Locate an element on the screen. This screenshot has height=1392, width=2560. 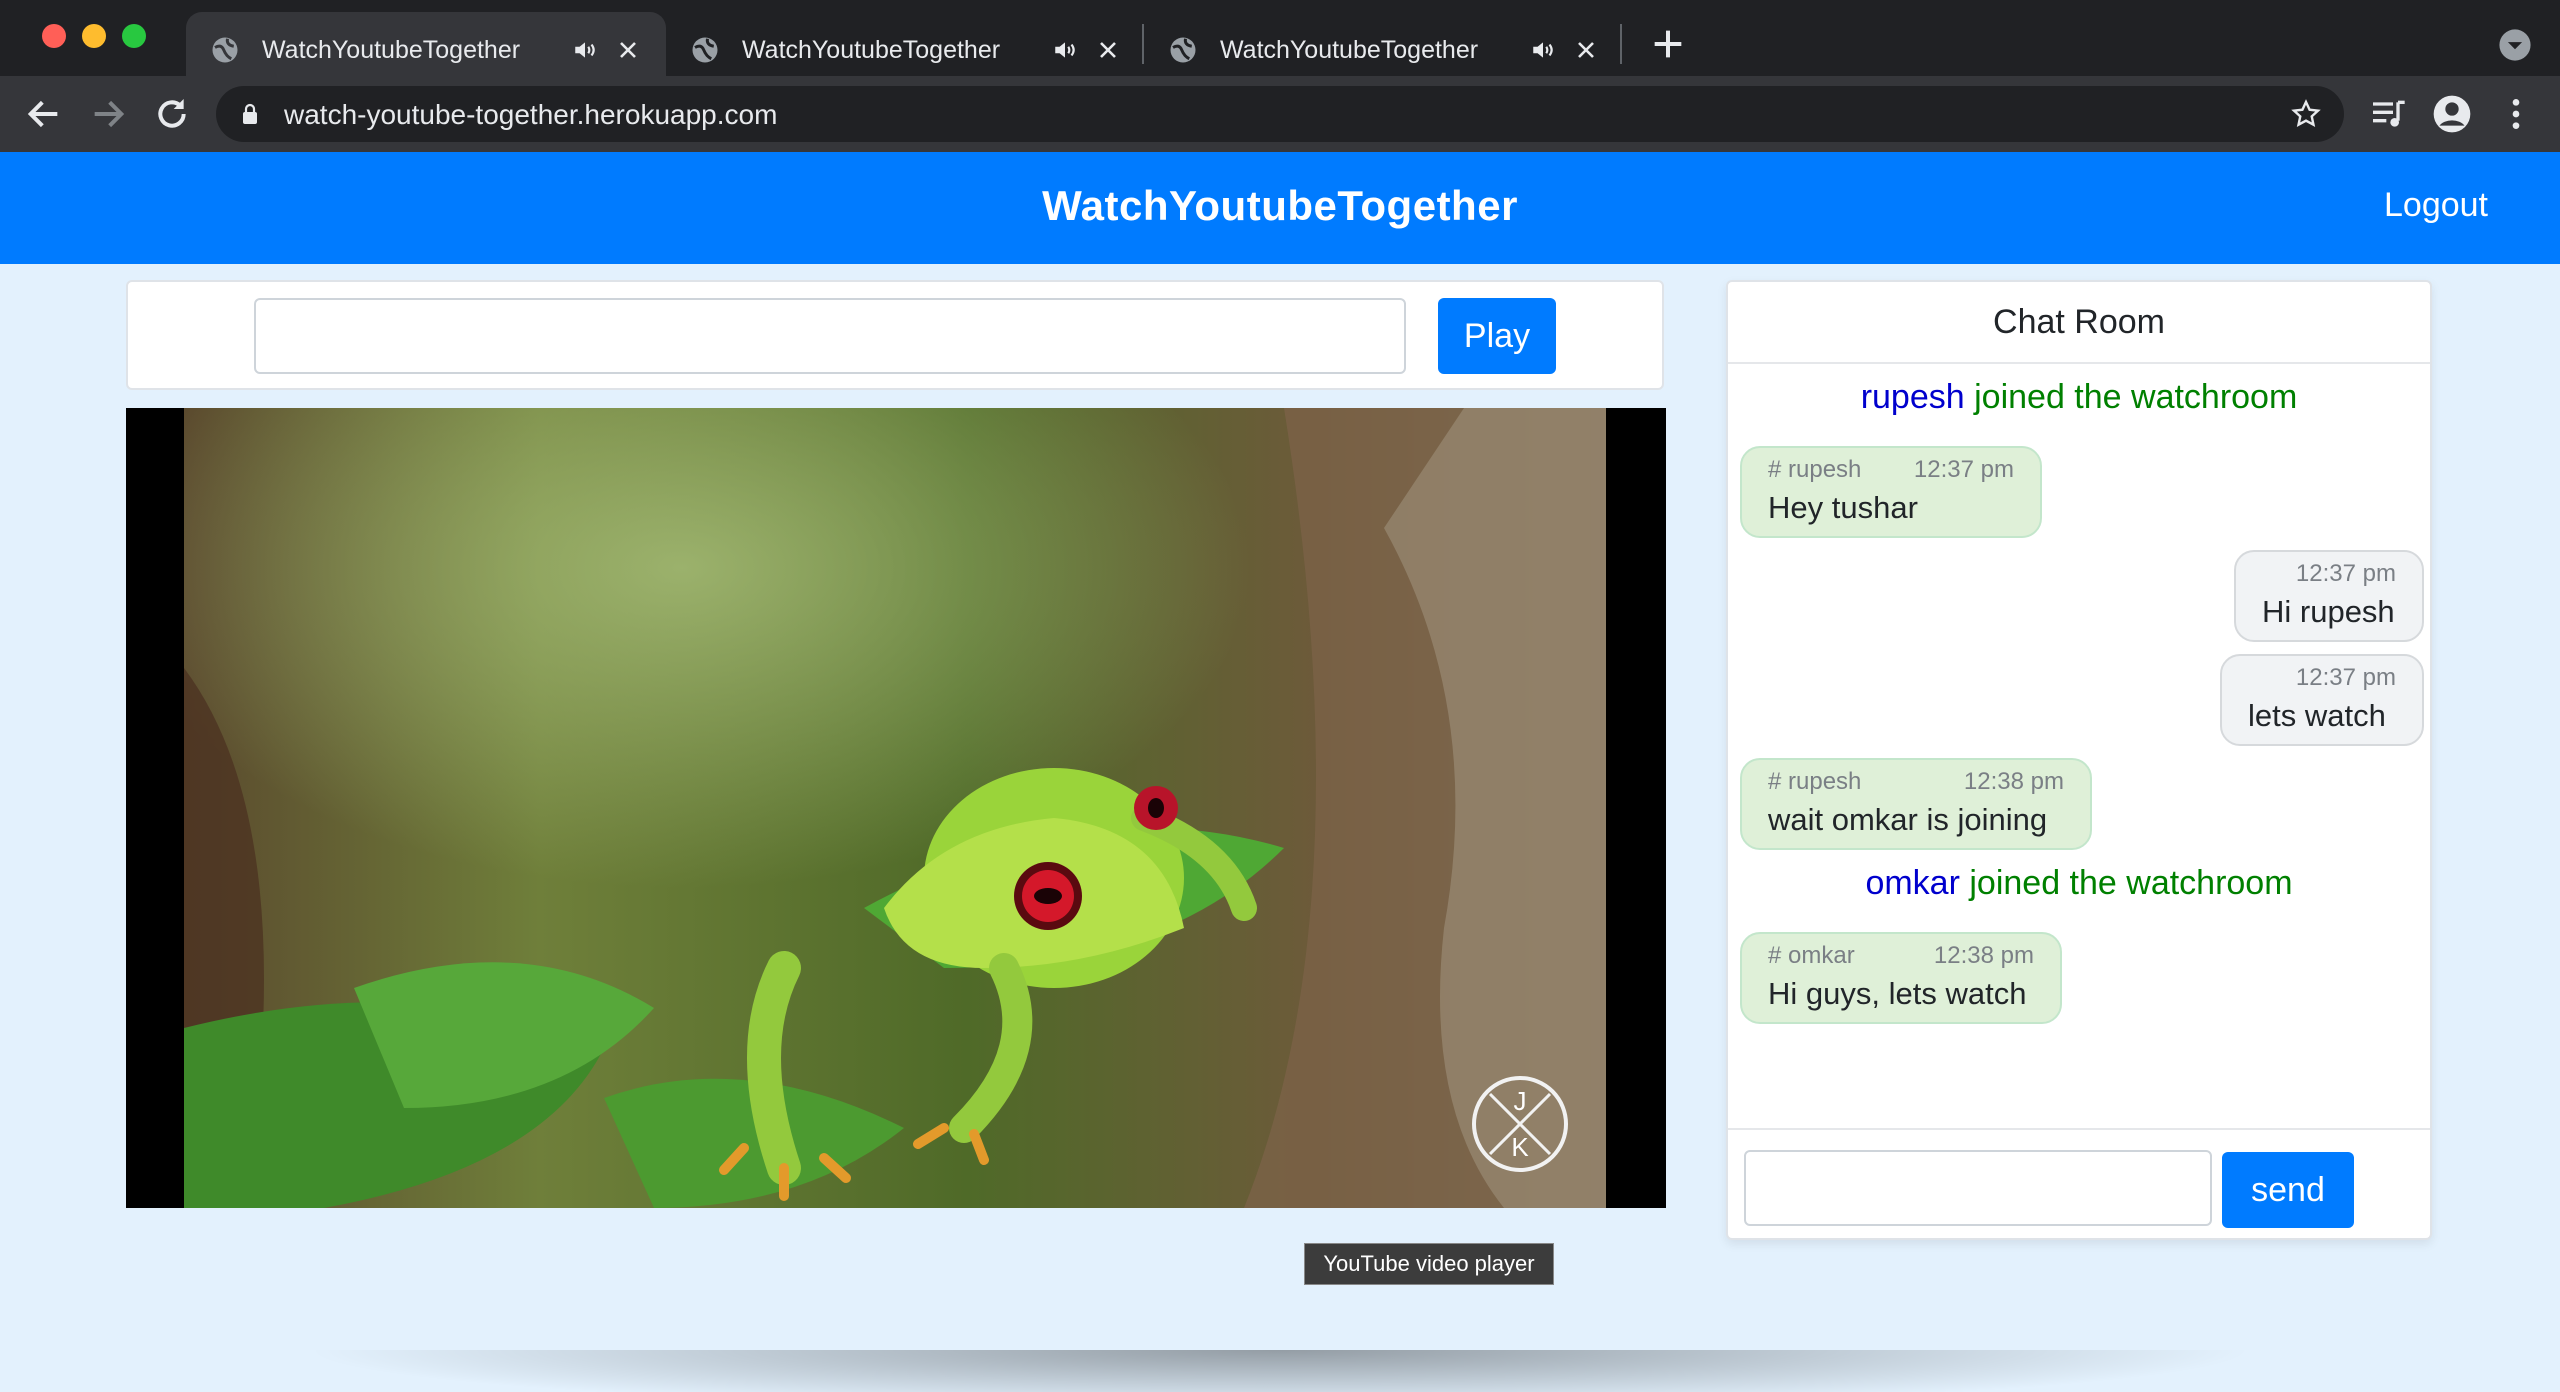
svg-text: J is located at coordinates (1520, 1101).